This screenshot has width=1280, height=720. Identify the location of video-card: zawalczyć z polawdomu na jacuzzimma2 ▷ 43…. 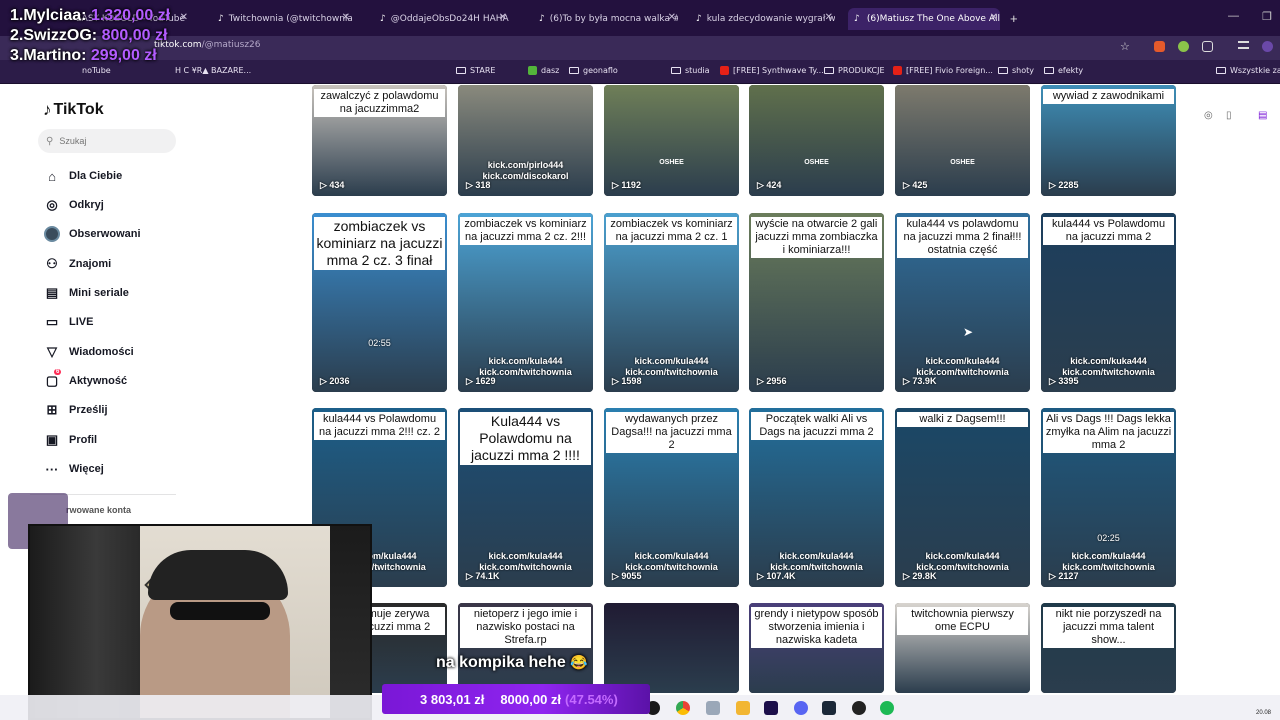
(379, 140).